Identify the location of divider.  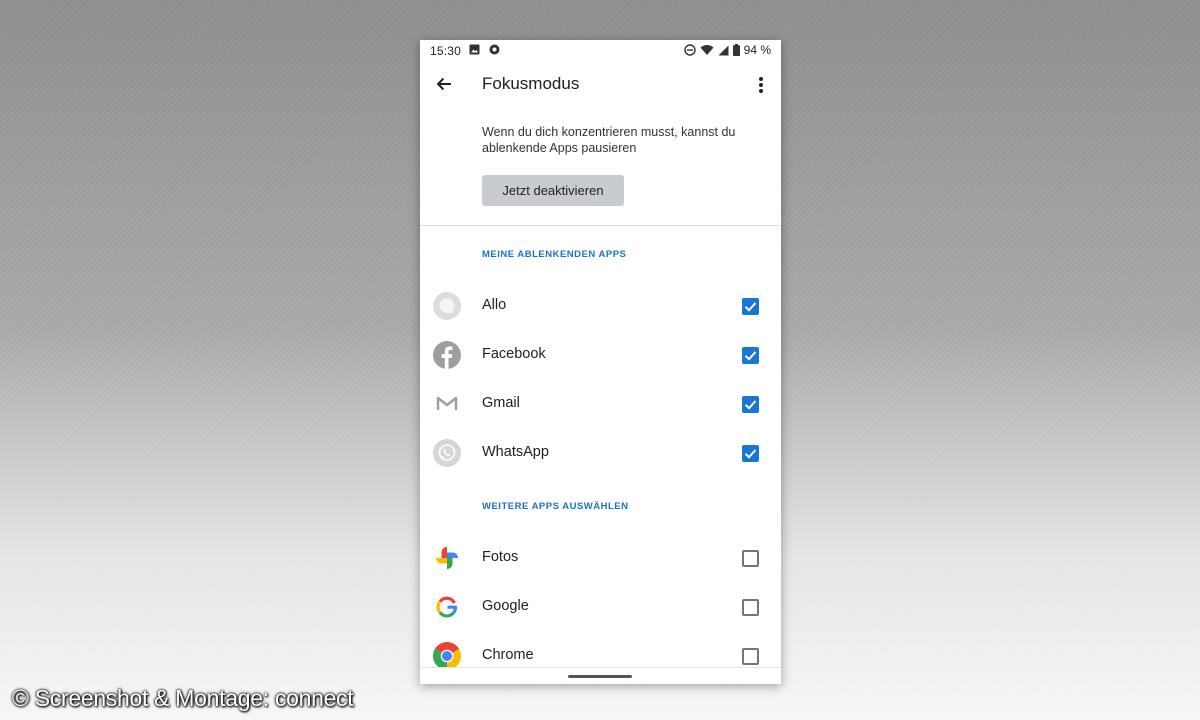
(600, 225).